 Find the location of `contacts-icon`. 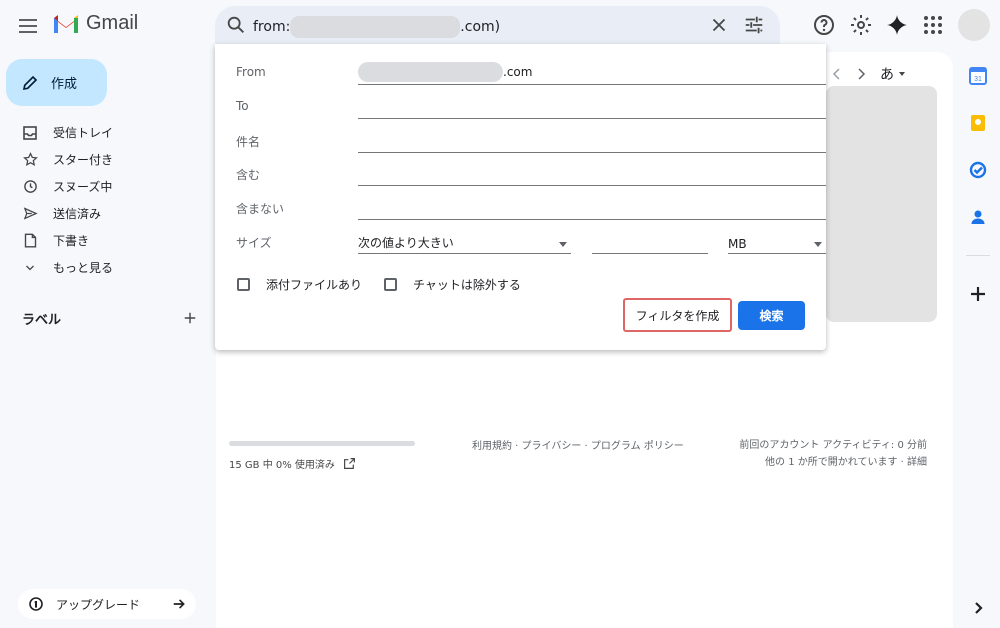

contacts-icon is located at coordinates (978, 217).